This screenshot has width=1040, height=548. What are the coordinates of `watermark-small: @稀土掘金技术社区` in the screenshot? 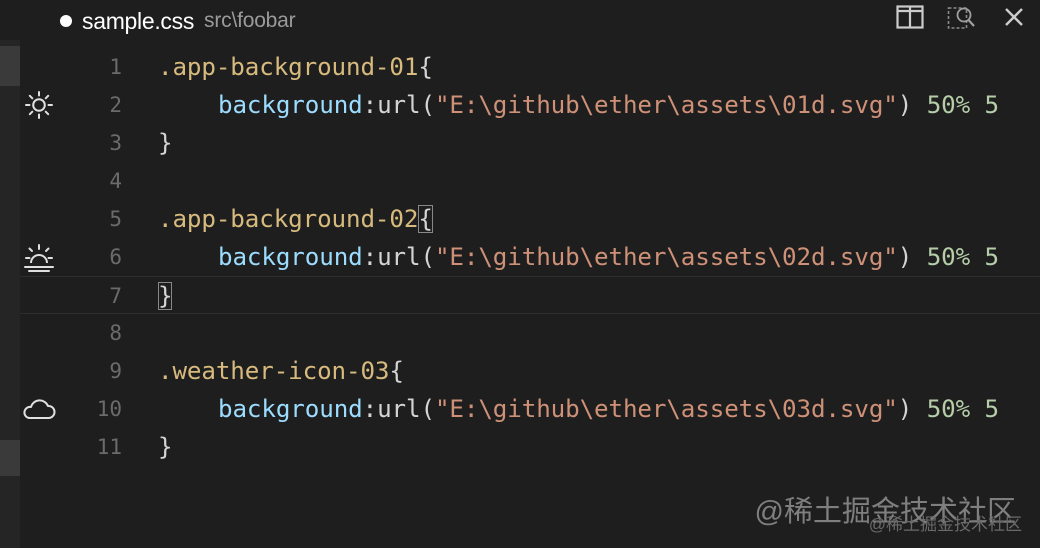 It's located at (945, 524).